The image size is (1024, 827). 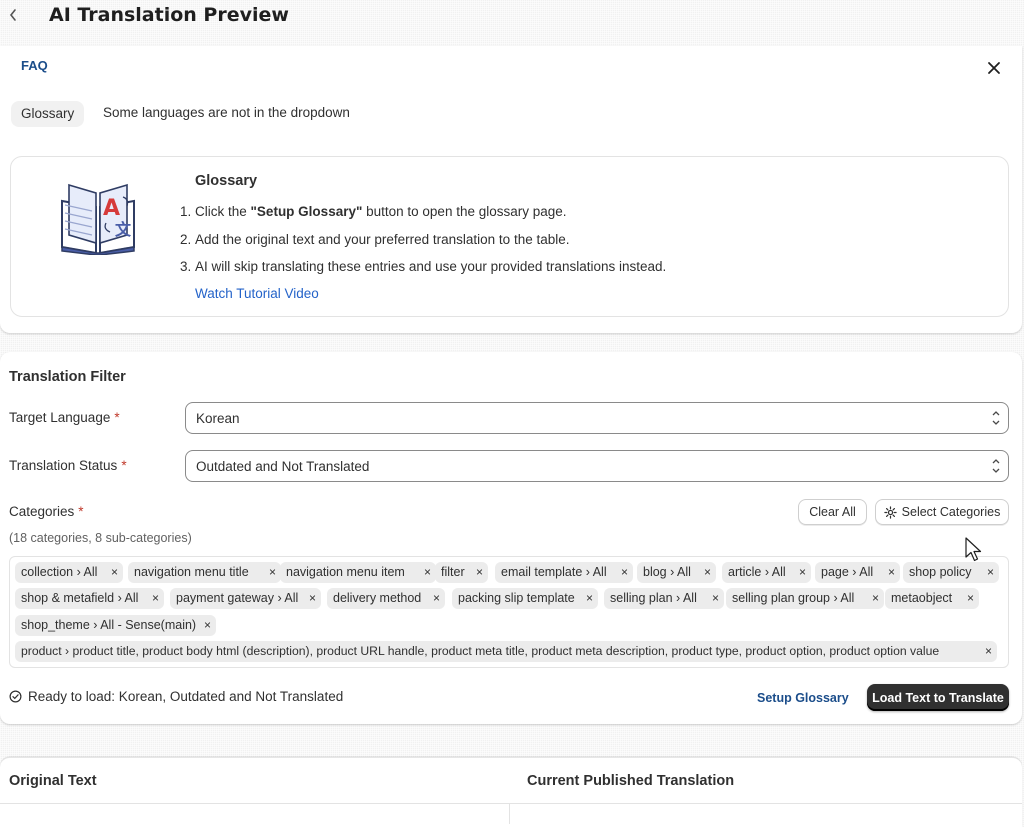 What do you see at coordinates (204, 572) in the screenshot?
I see `category-tag: navigation menu title ×` at bounding box center [204, 572].